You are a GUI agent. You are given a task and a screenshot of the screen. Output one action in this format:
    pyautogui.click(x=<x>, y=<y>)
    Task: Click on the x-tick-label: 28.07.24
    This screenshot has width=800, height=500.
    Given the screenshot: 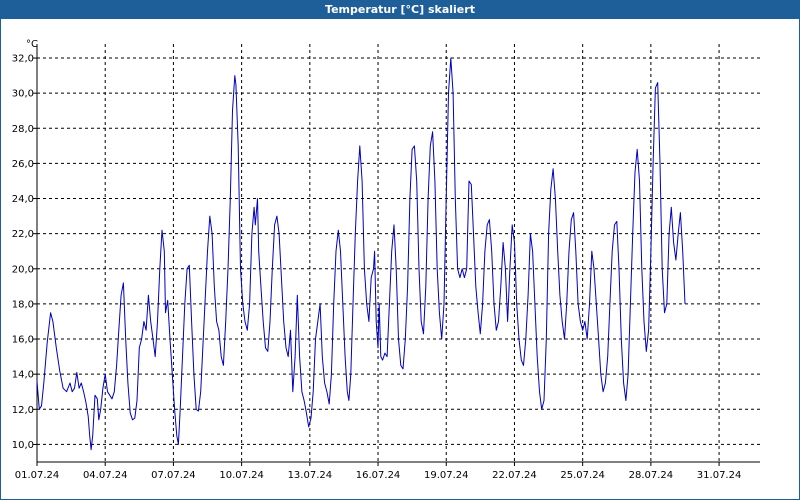 What is the action you would take?
    pyautogui.click(x=651, y=475)
    